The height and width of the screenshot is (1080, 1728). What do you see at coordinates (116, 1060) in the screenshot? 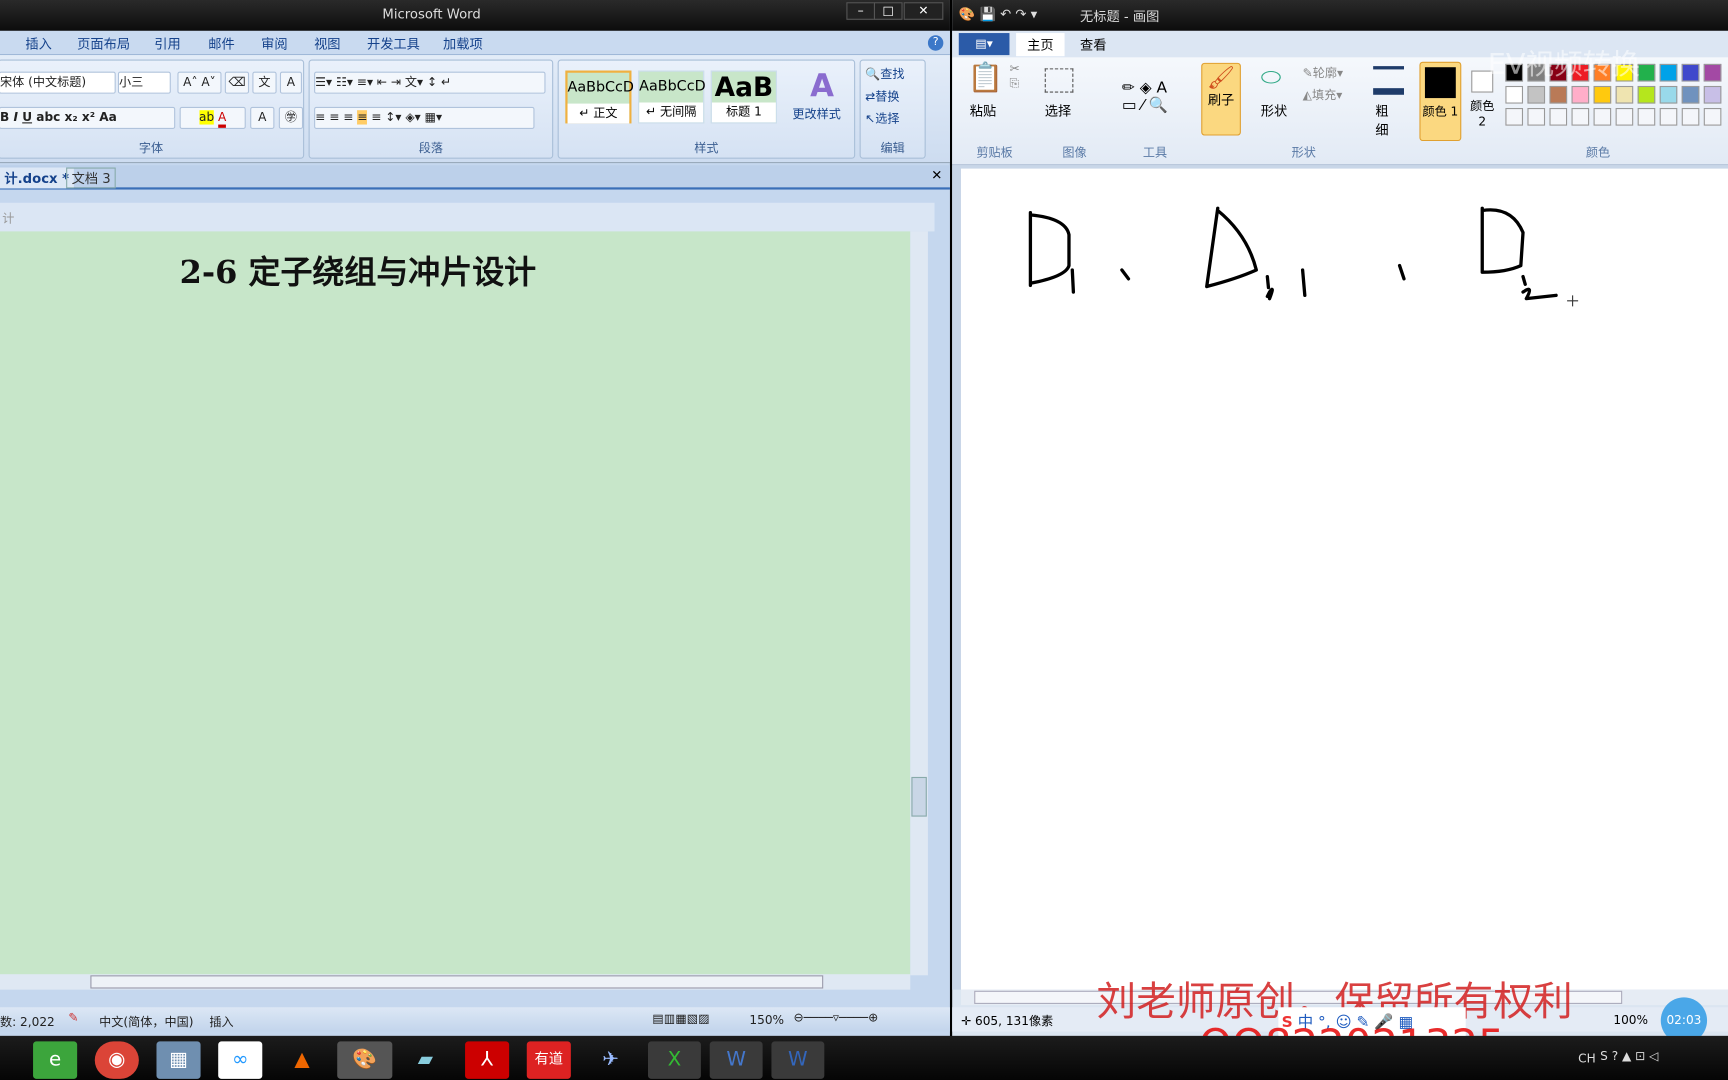
I see `taskbar-chrome-icon: ◉` at bounding box center [116, 1060].